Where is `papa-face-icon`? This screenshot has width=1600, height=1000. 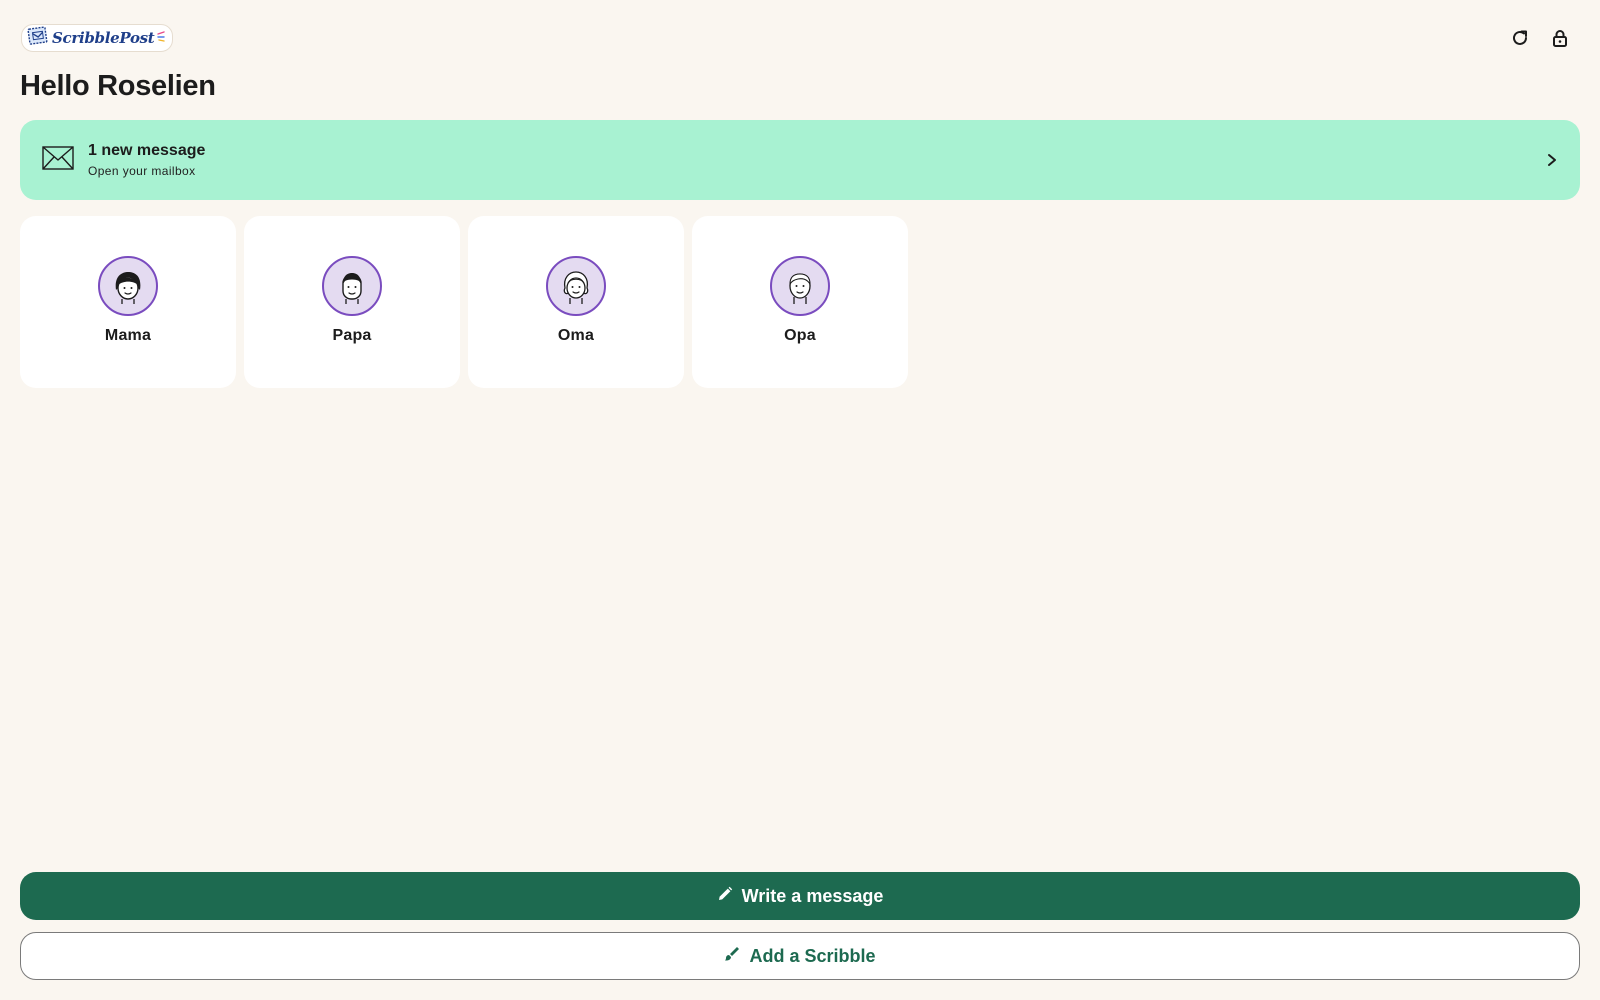
papa-face-icon is located at coordinates (352, 286).